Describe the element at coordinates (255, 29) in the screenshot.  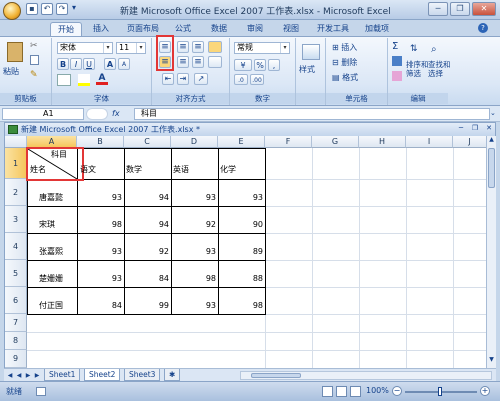
I see `tab-review: 审阅` at that location.